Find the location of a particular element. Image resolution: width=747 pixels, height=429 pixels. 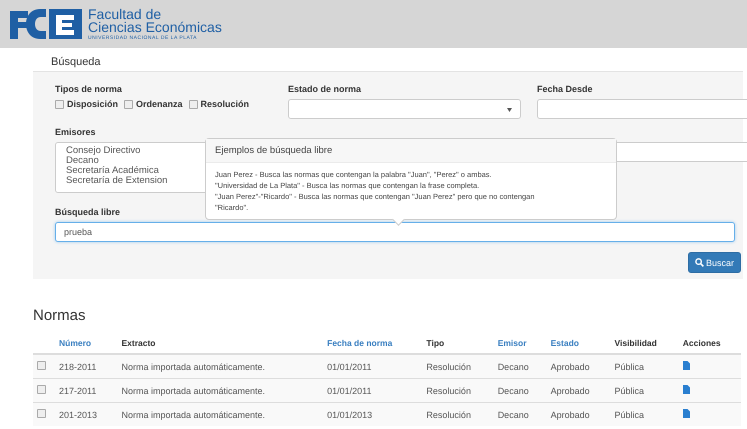

popover-title: Ejemplos de búsqueda libre is located at coordinates (411, 151).